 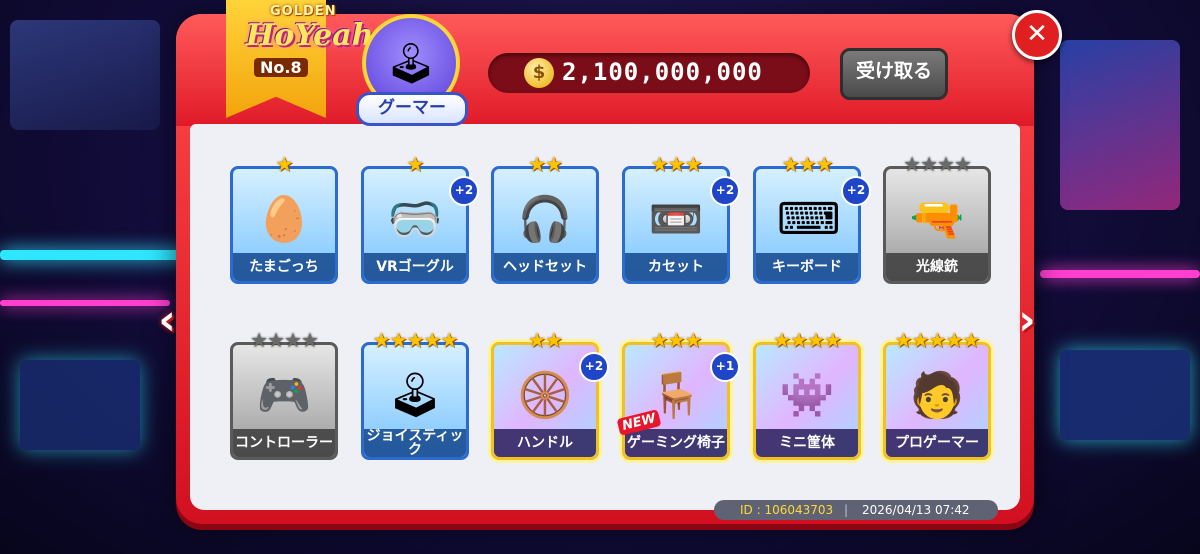 I want to click on card-label: ハンドル, so click(x=545, y=443).